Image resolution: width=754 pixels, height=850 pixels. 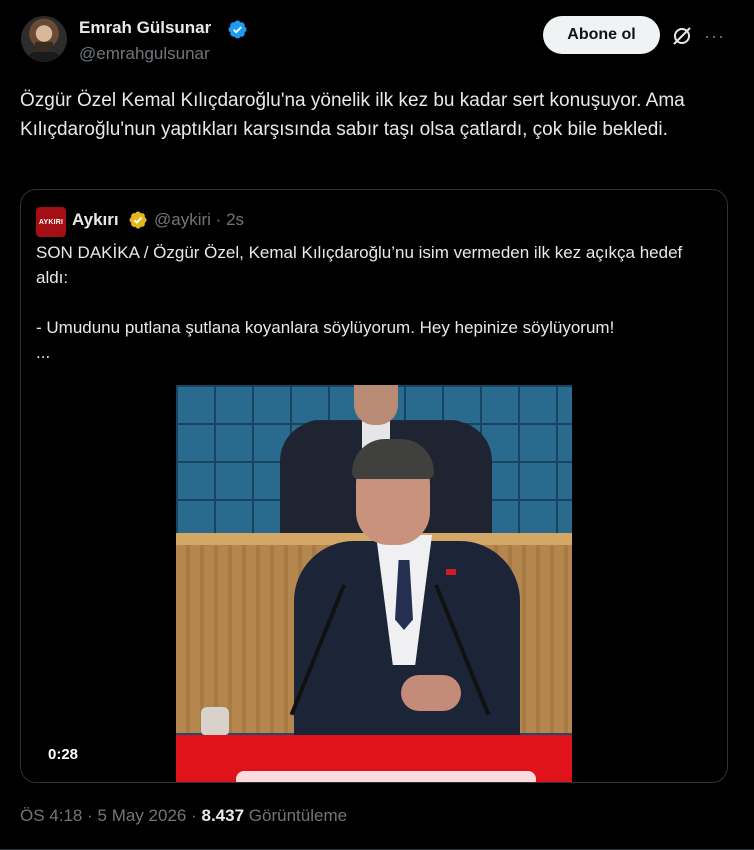 What do you see at coordinates (44, 57) in the screenshot?
I see `avatar-shirt` at bounding box center [44, 57].